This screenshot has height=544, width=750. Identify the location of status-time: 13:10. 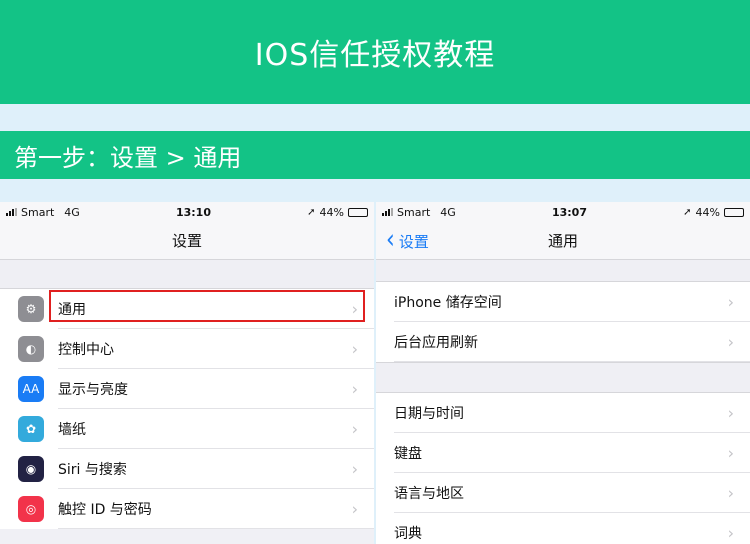
(193, 212).